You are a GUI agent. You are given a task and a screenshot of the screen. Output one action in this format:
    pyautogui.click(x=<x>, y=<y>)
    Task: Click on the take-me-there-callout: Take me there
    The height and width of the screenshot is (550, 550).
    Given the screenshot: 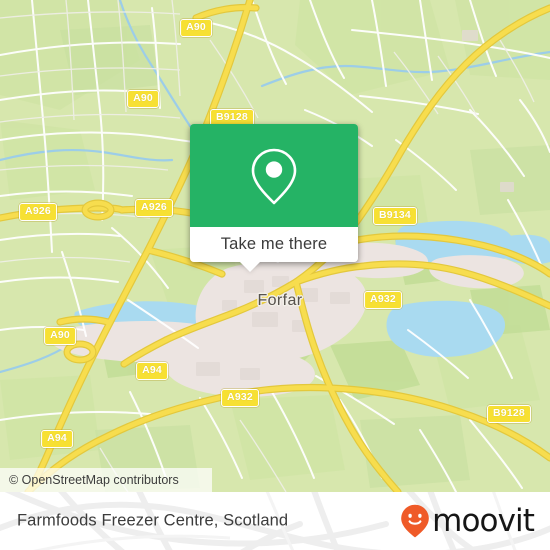 What is the action you would take?
    pyautogui.click(x=274, y=198)
    